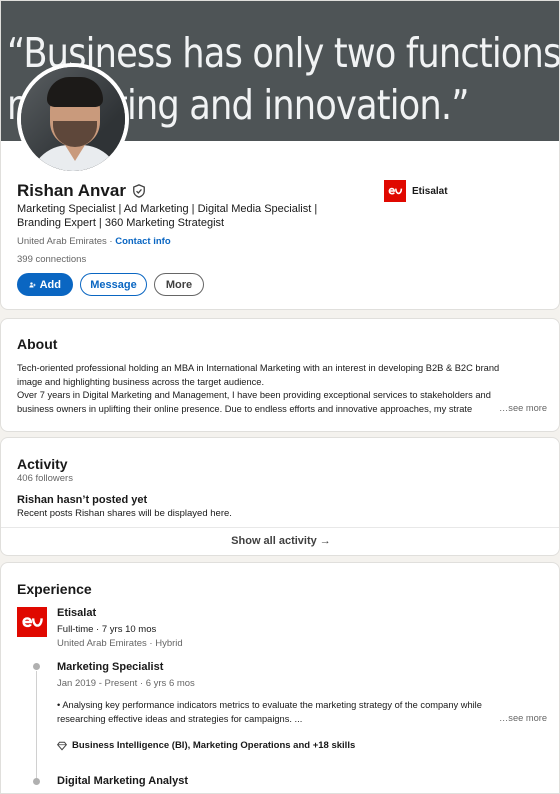  I want to click on verified-shield-icon, so click(139, 191).